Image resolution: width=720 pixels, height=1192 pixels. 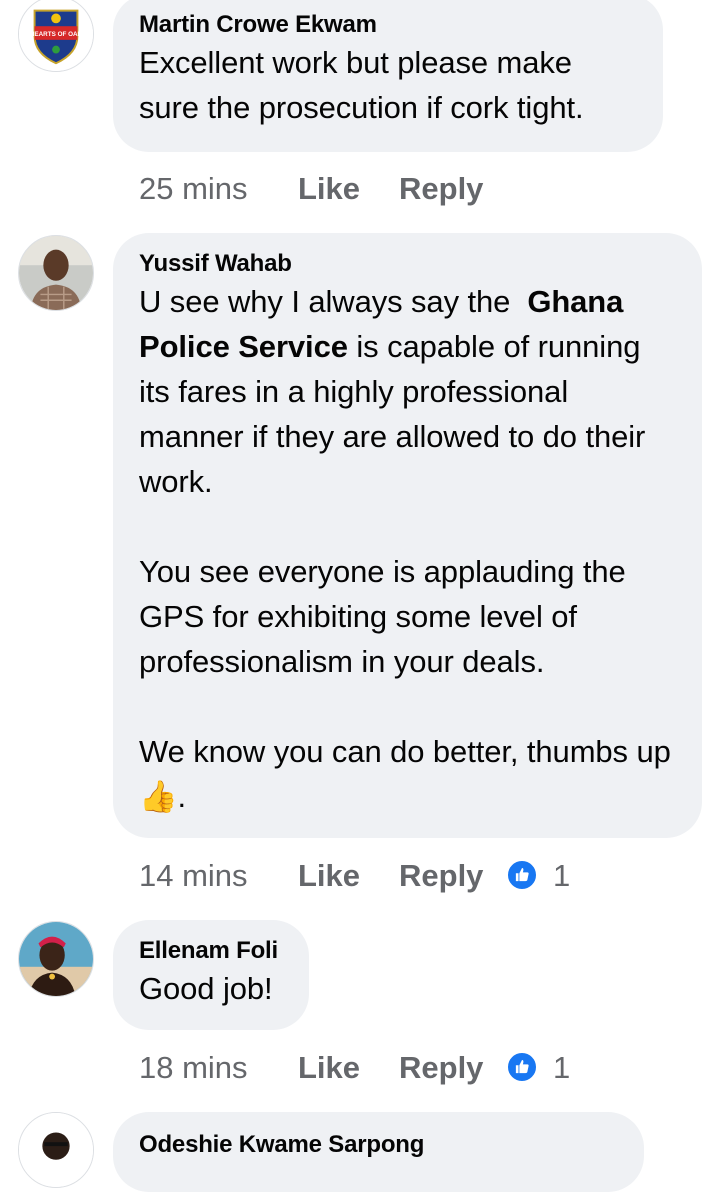 I want to click on commenter-name: Odeshie Kwame Sarpong, so click(x=378, y=1145).